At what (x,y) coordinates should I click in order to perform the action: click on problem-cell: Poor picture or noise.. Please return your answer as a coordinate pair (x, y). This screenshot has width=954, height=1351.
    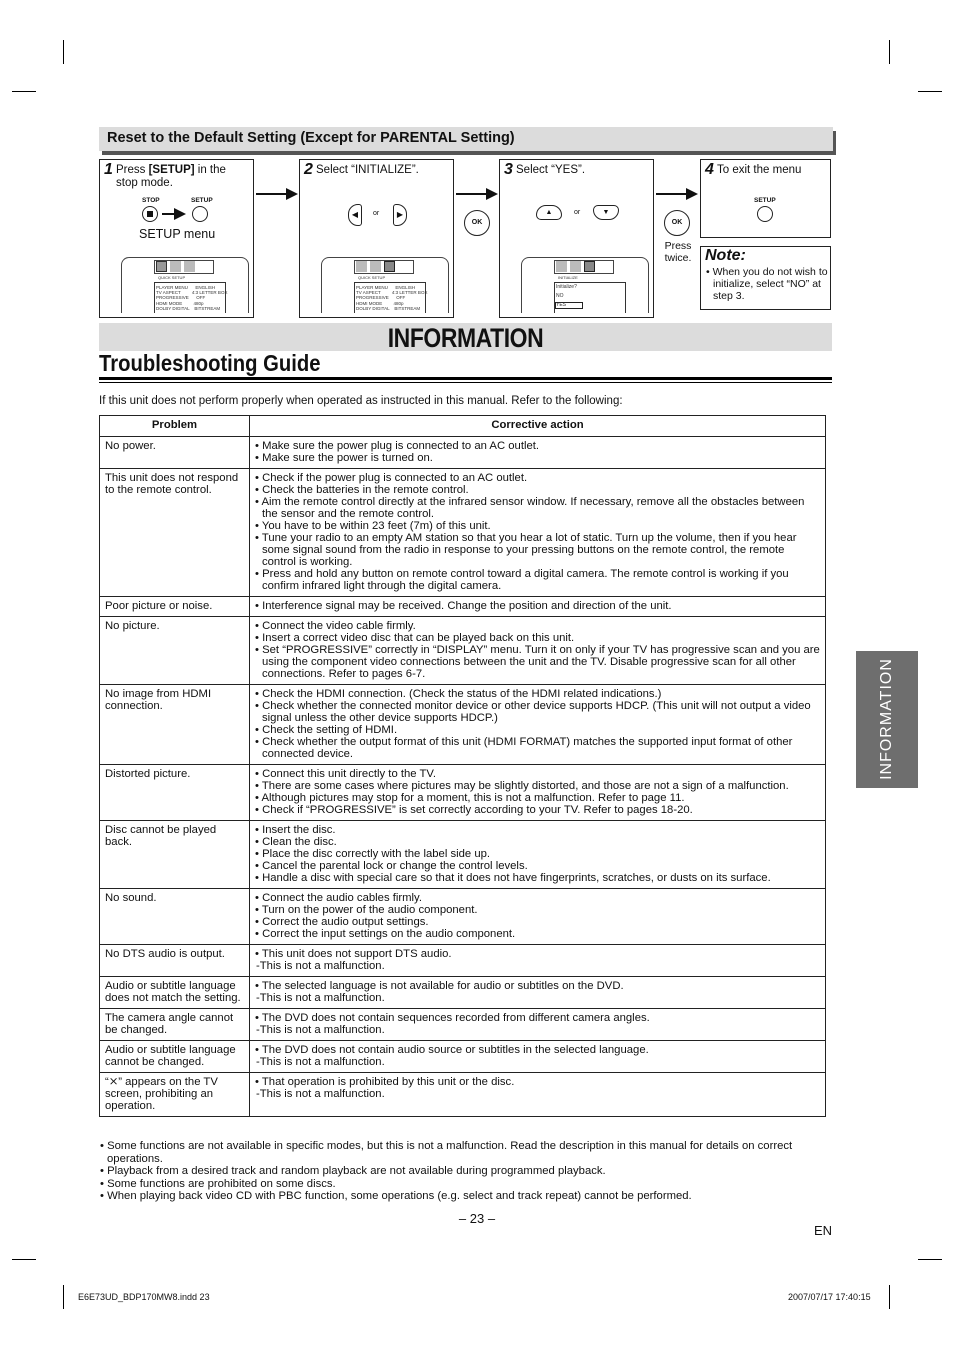
    Looking at the image, I should click on (174, 606).